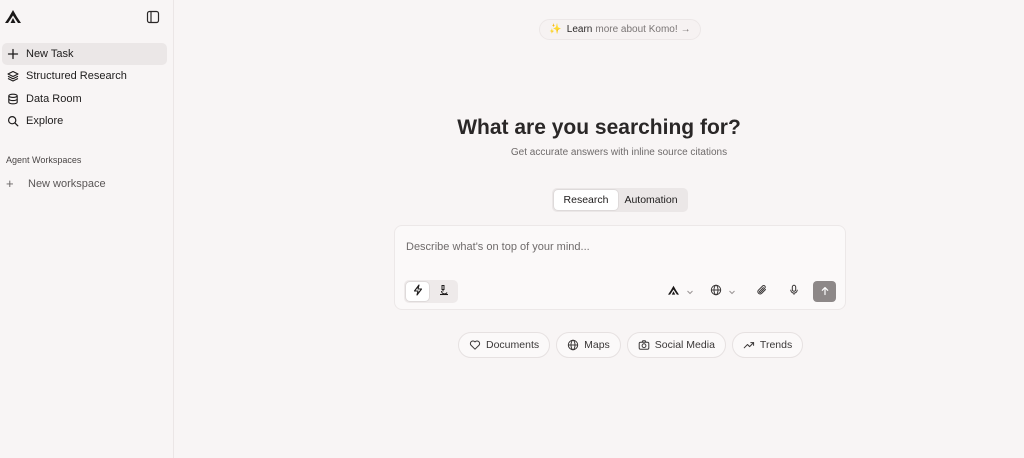  What do you see at coordinates (616, 247) in the screenshot?
I see `prompt-input` at bounding box center [616, 247].